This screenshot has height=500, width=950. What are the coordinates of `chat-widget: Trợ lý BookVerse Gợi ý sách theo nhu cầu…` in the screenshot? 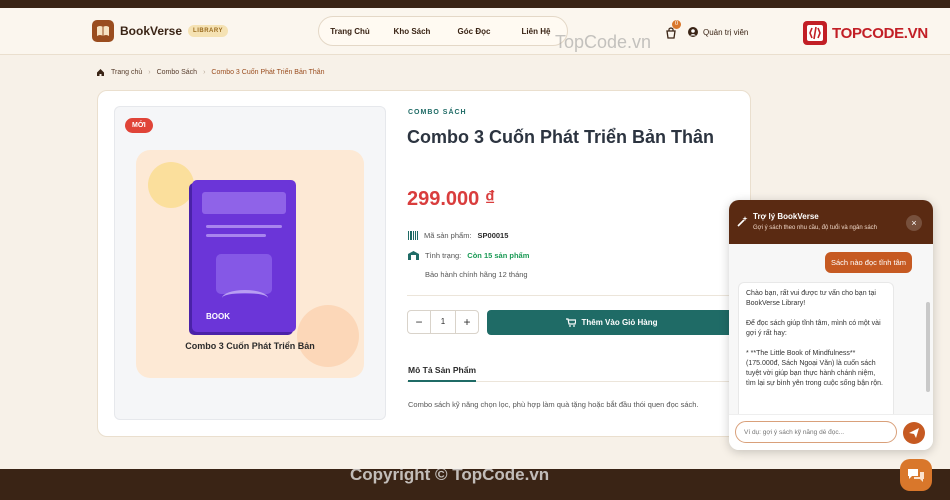 It's located at (831, 325).